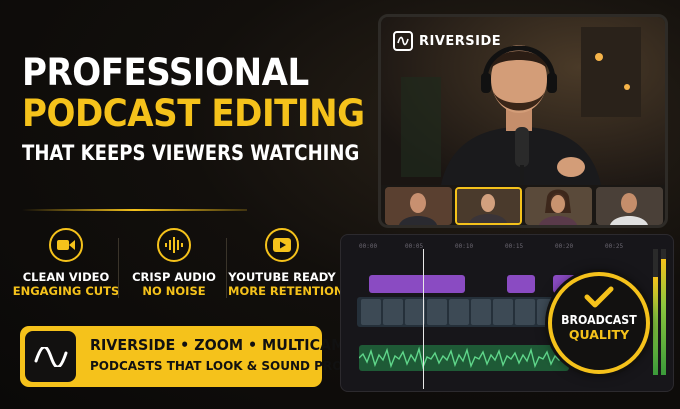 This screenshot has width=680, height=409. What do you see at coordinates (403, 41) in the screenshot?
I see `riverside-wave-icon` at bounding box center [403, 41].